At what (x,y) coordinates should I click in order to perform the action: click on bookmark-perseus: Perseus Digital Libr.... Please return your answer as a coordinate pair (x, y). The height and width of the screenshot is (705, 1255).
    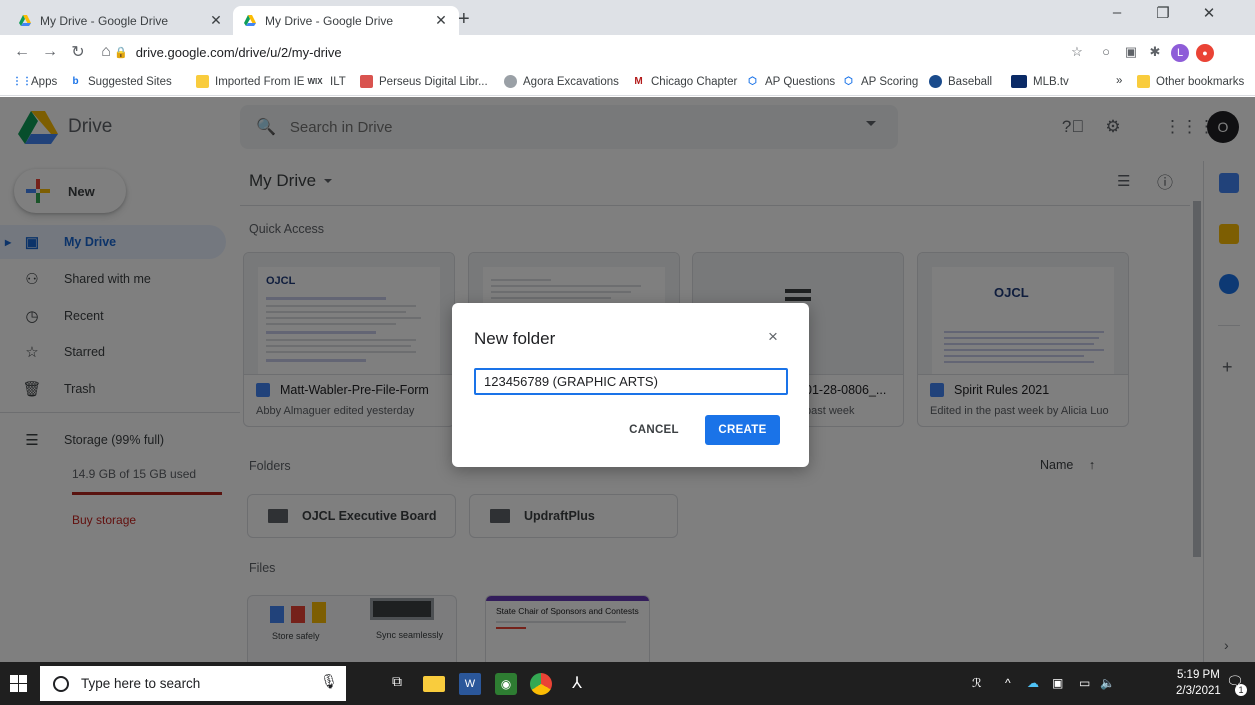
    Looking at the image, I should click on (424, 81).